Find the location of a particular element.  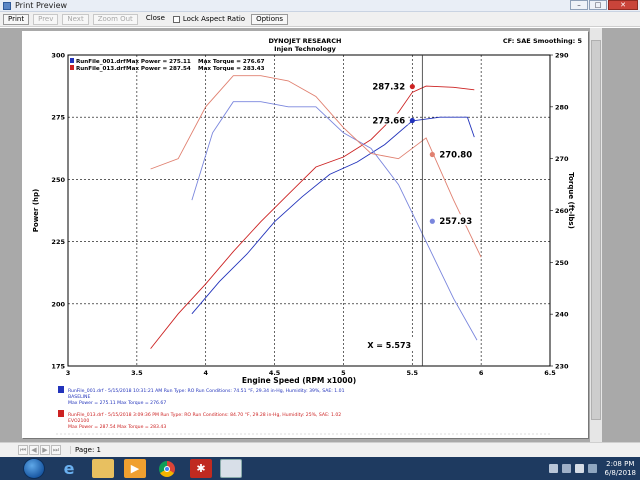

internet-explorer-icon: e is located at coordinates (69, 468).